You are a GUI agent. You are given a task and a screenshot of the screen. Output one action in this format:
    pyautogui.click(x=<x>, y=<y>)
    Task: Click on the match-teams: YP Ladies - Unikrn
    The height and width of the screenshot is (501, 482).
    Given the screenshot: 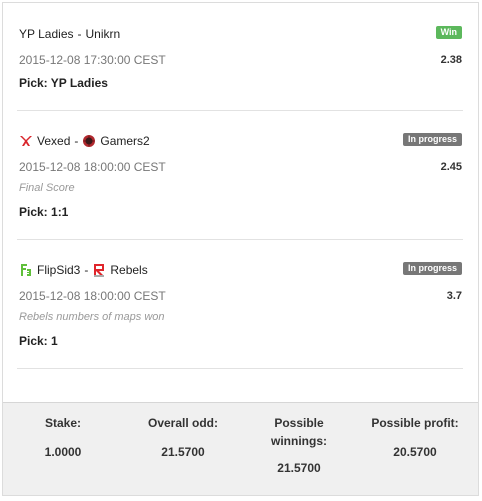 What is the action you would take?
    pyautogui.click(x=69, y=34)
    